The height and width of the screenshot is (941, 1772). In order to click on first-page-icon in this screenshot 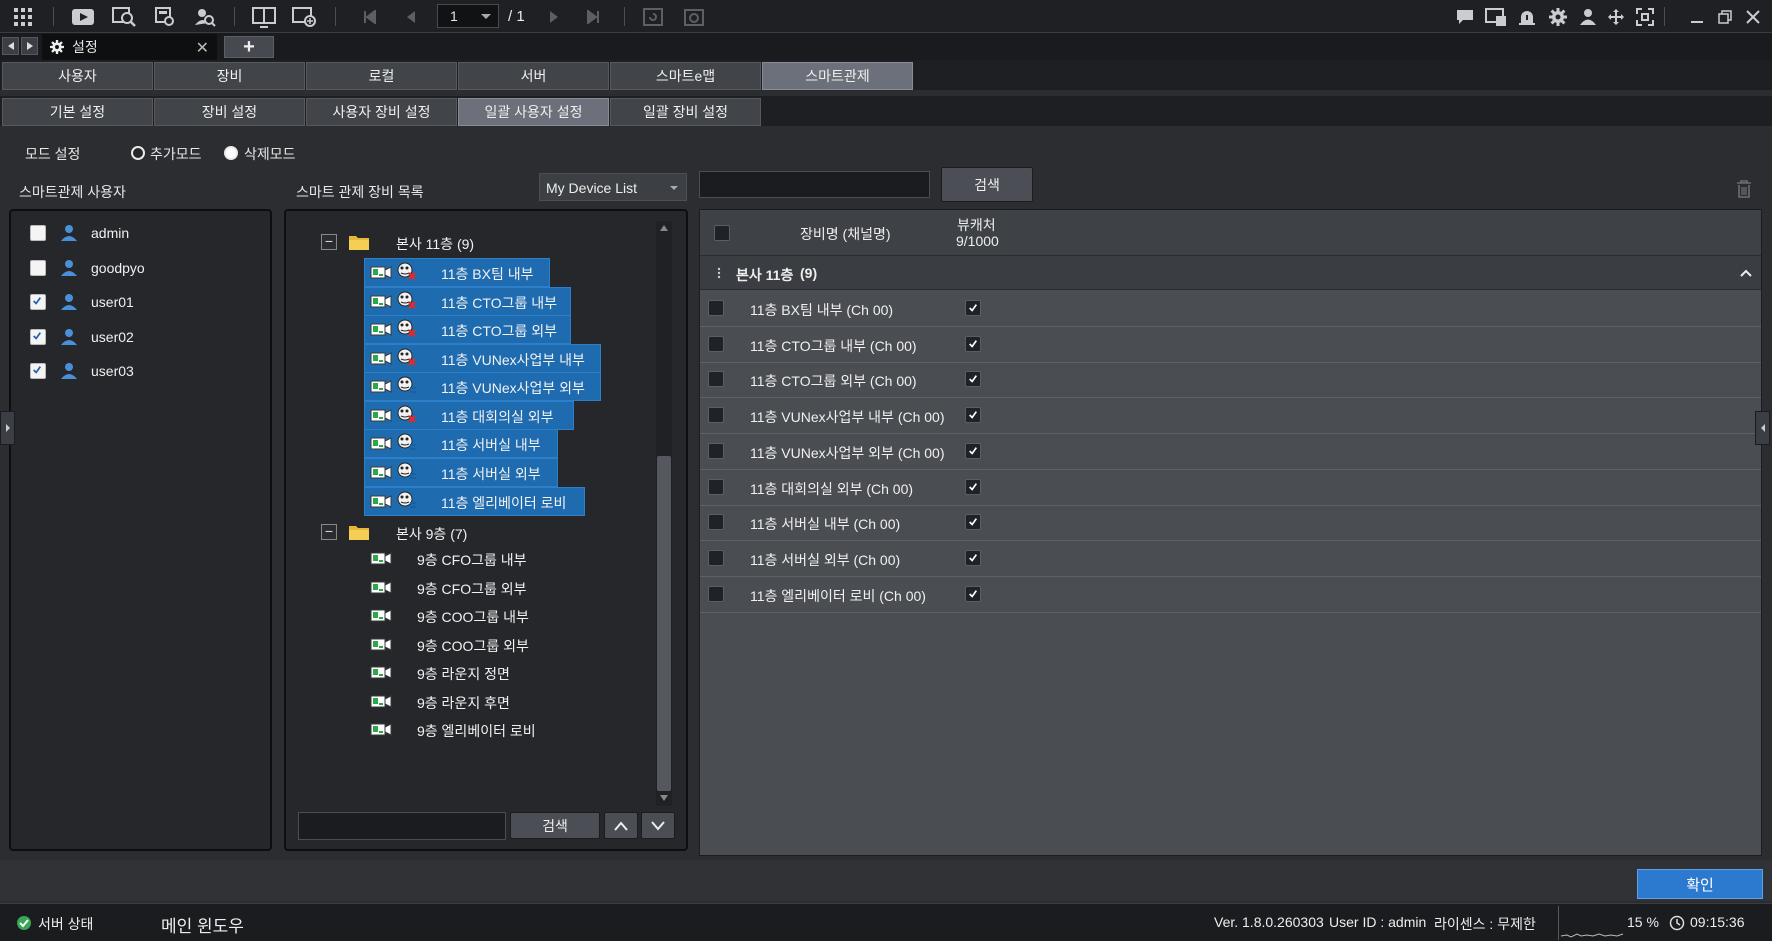, I will do `click(370, 16)`.